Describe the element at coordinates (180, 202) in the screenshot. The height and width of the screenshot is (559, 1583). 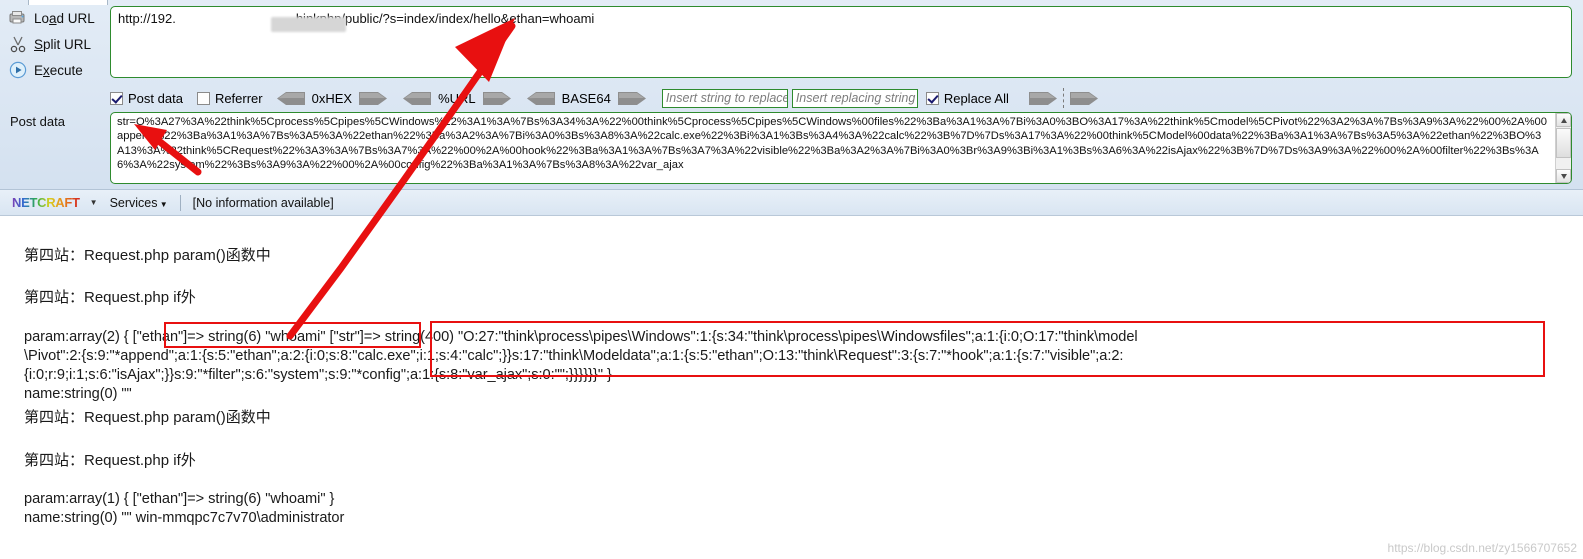
I see `netcraft-divider` at that location.